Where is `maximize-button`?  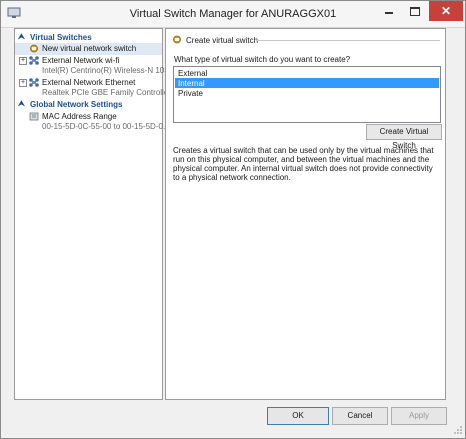 maximize-button is located at coordinates (415, 11).